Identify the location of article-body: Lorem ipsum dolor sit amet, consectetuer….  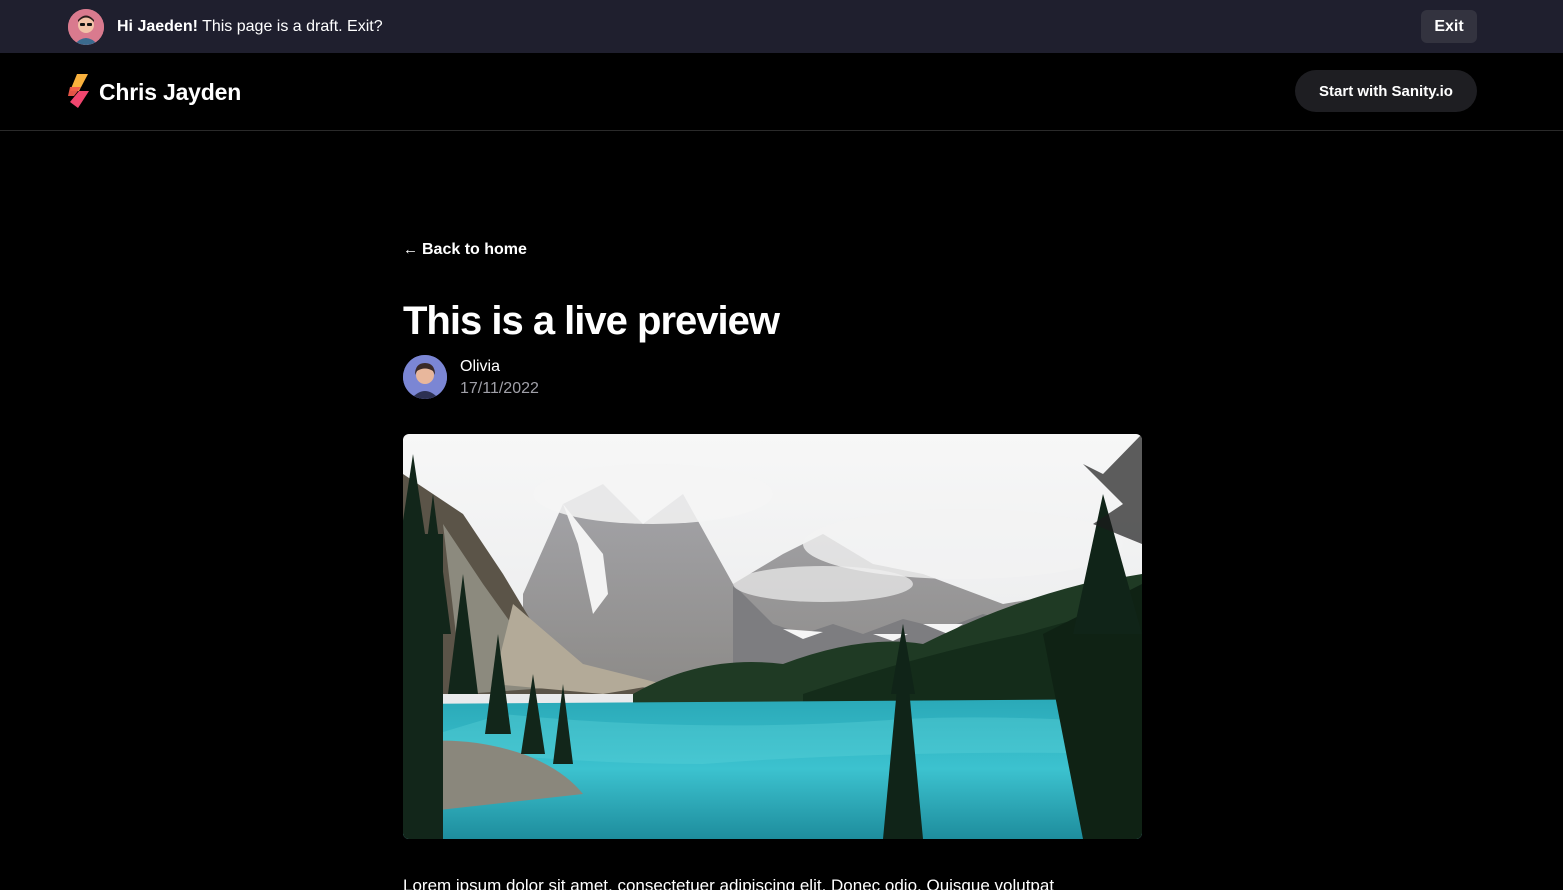
(729, 883).